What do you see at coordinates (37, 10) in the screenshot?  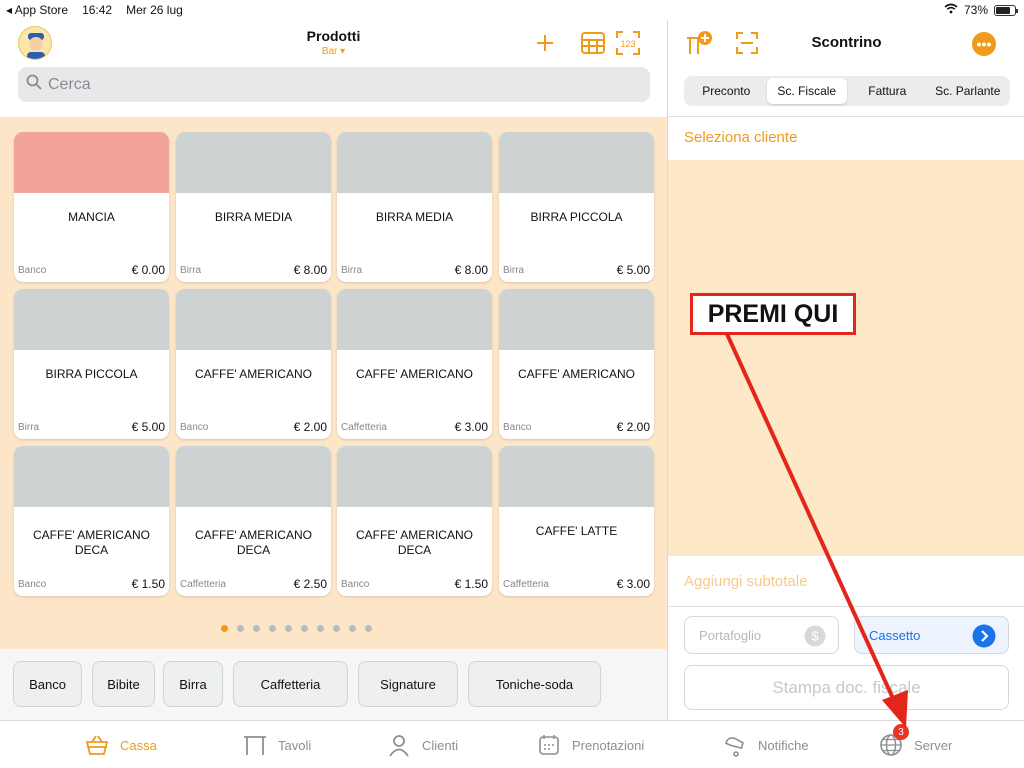 I see `back-to-app-store: ◂ App Store` at bounding box center [37, 10].